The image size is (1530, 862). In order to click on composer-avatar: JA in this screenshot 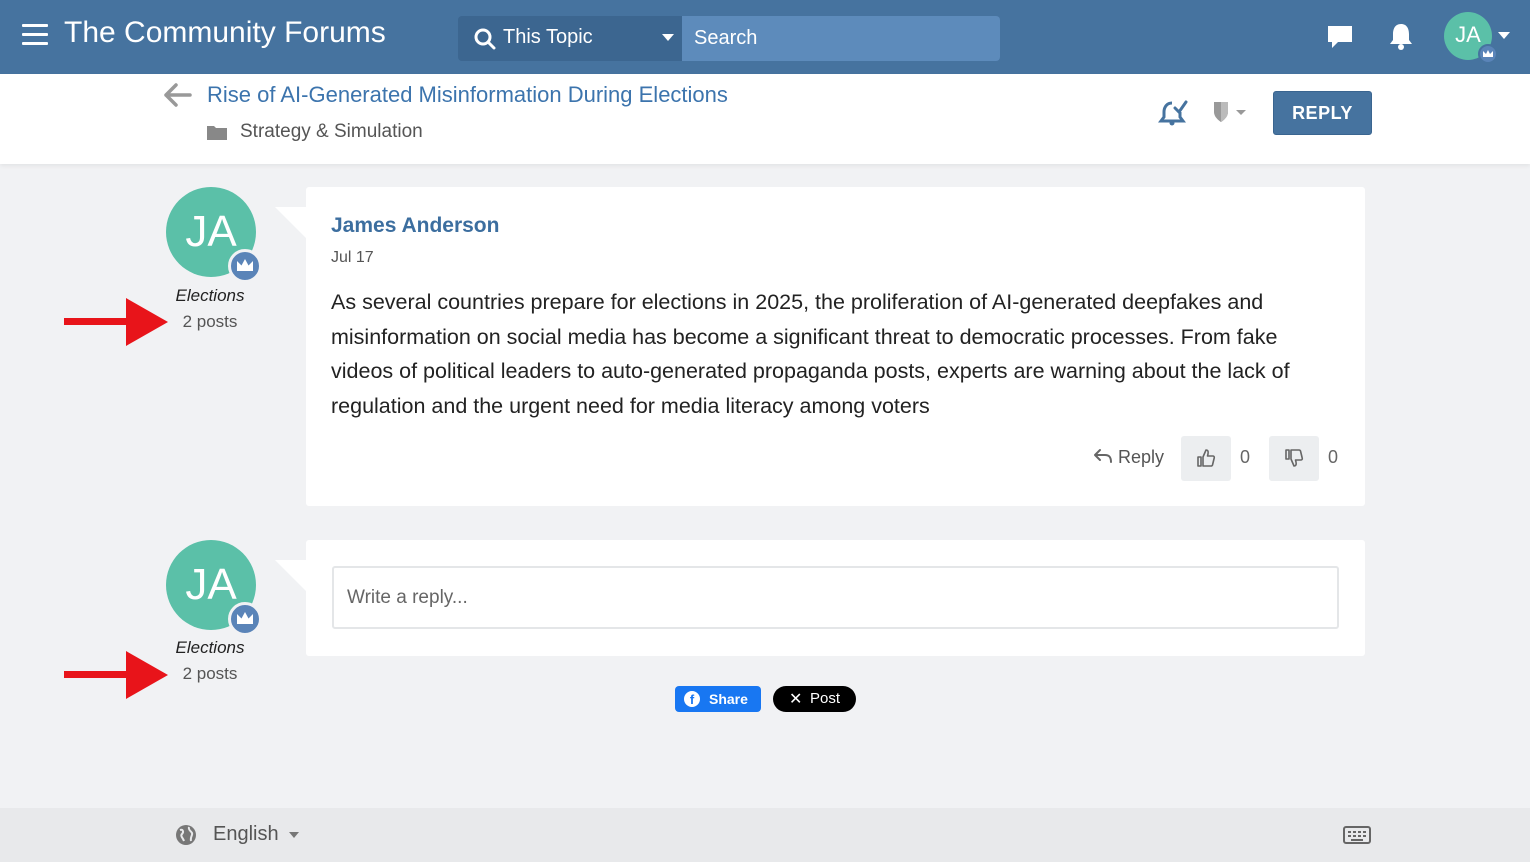, I will do `click(214, 588)`.